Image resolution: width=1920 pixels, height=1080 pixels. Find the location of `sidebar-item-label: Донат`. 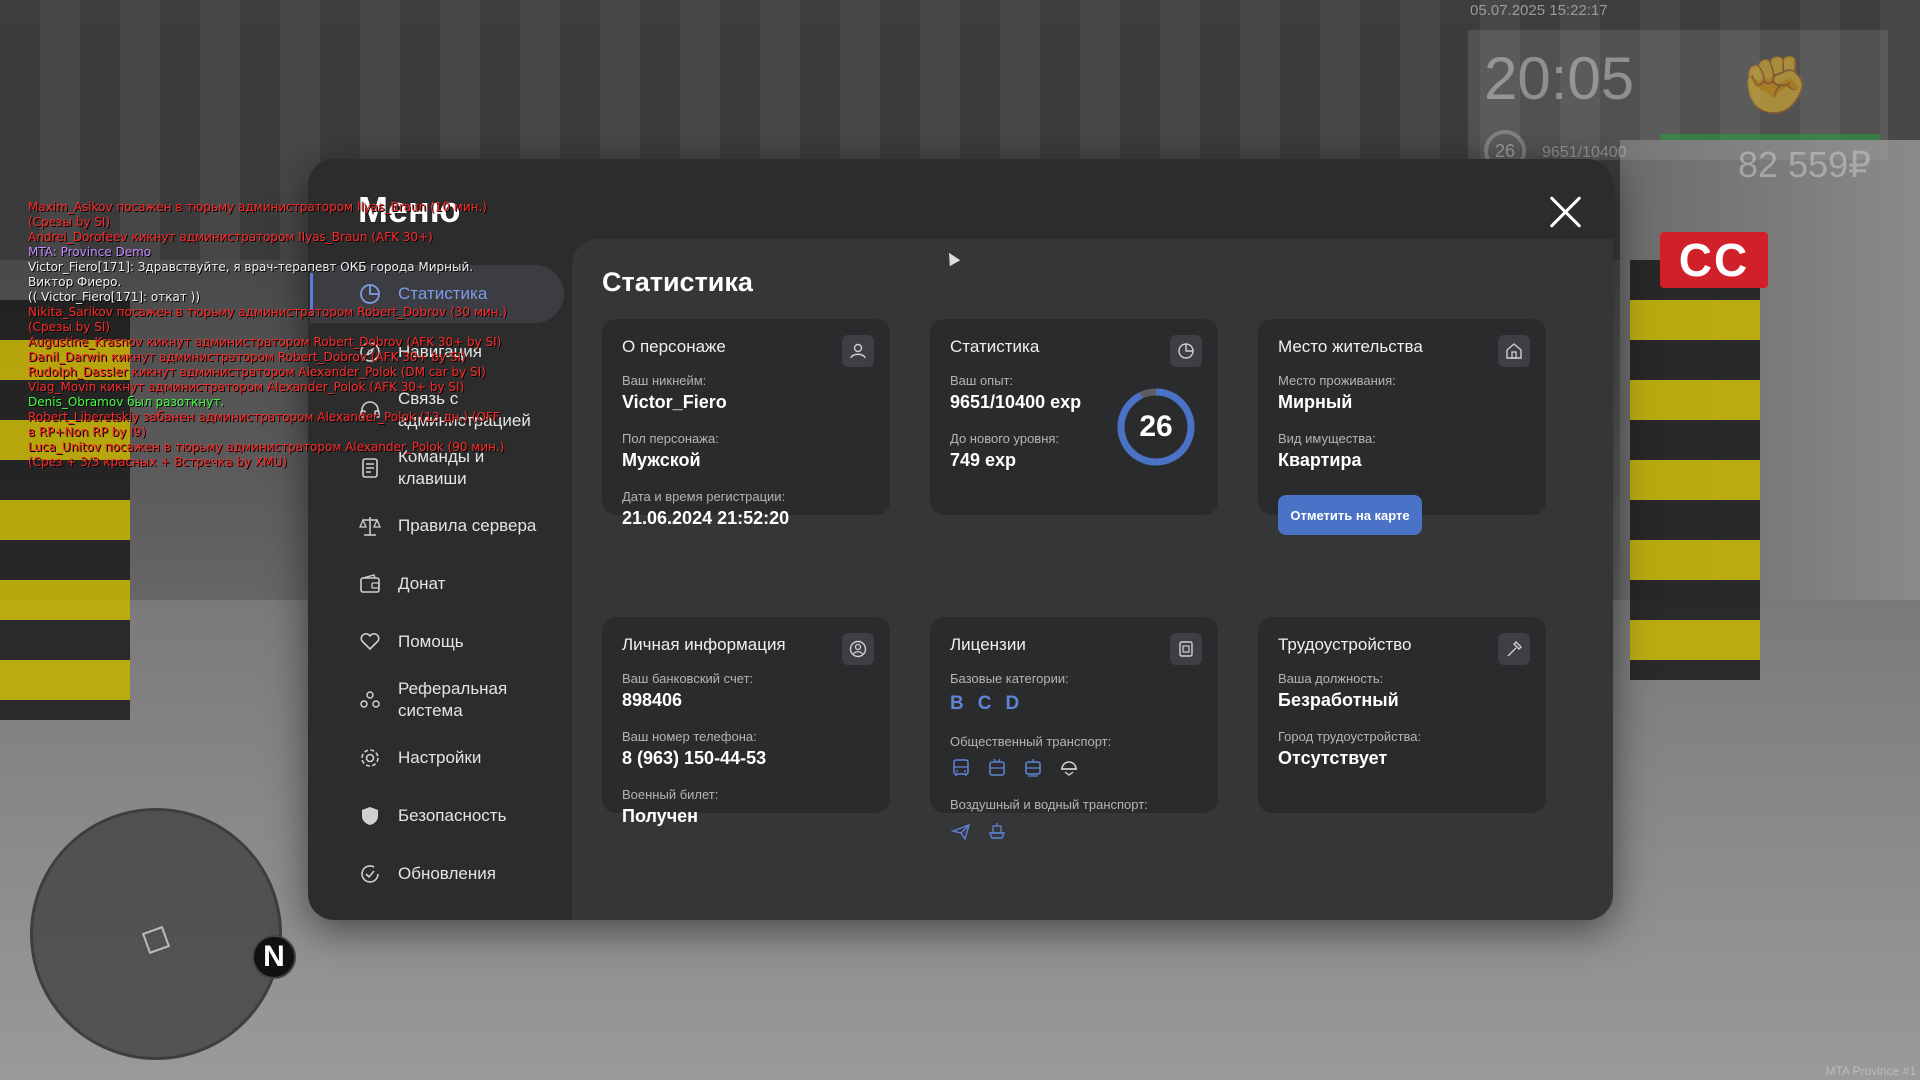

sidebar-item-label: Донат is located at coordinates (422, 583).